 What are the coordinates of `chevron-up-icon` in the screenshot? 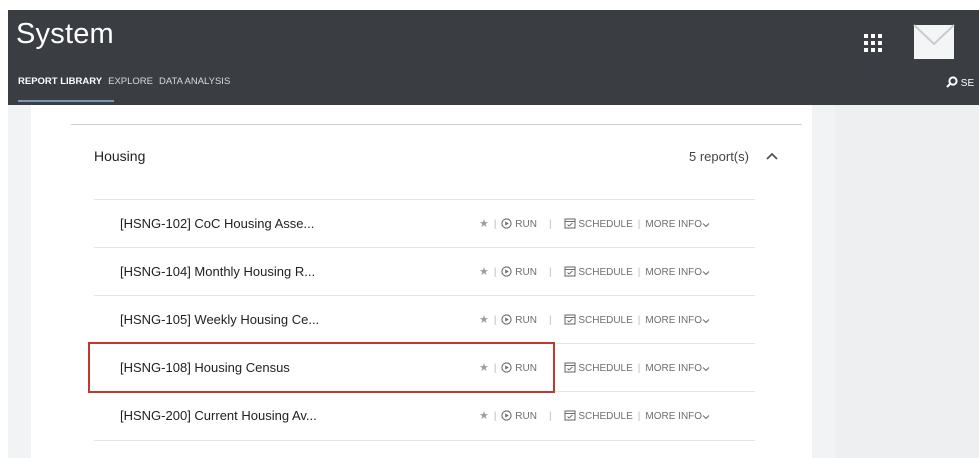 It's located at (772, 156).